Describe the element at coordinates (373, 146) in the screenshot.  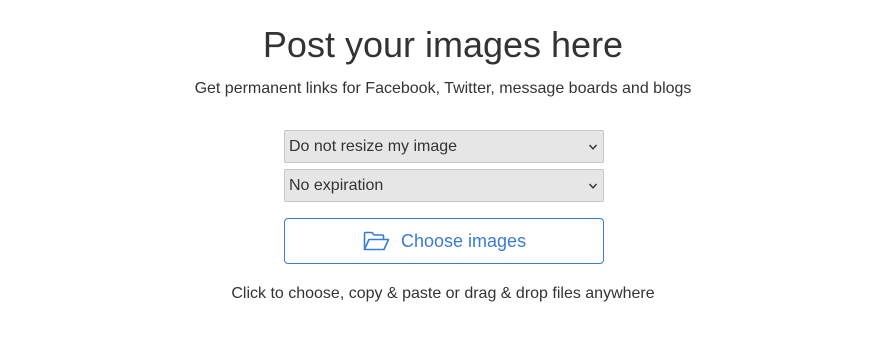
I see `resize-select-value: Do not resize my image` at that location.